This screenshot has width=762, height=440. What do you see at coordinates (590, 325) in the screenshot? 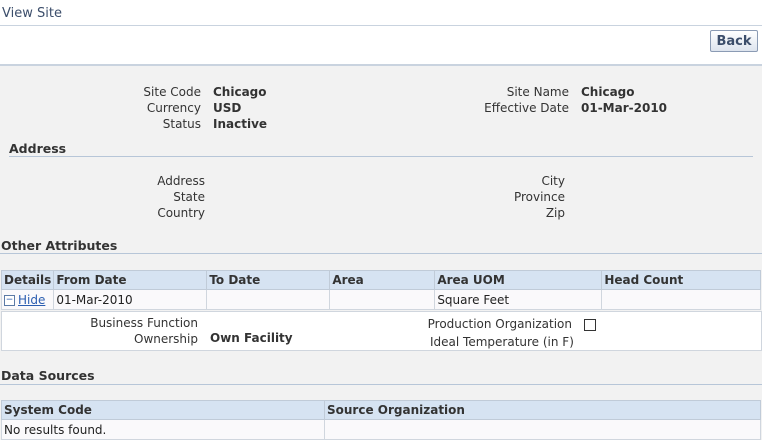
I see `production-organization-checkbox` at bounding box center [590, 325].